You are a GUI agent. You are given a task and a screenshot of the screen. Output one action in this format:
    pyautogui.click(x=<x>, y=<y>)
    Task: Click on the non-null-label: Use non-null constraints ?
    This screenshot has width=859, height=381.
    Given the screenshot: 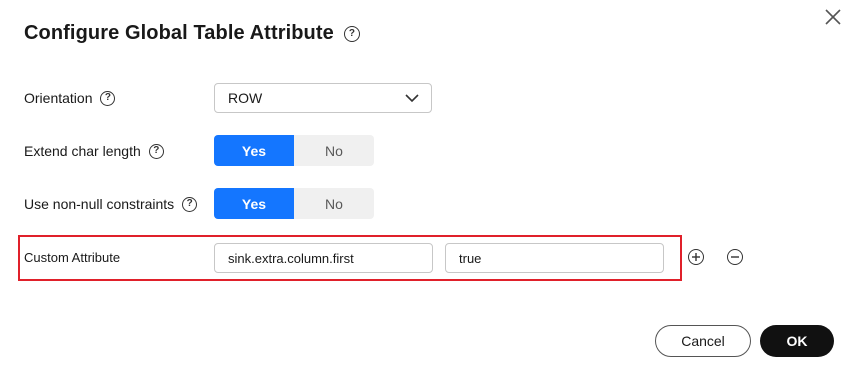 What is the action you would take?
    pyautogui.click(x=111, y=204)
    